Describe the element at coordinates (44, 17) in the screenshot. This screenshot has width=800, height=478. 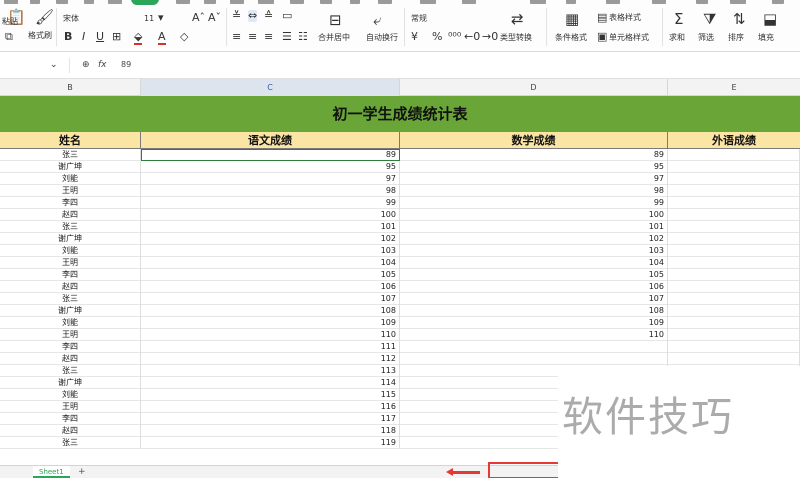
I see `format-painter-icon: 🖌` at that location.